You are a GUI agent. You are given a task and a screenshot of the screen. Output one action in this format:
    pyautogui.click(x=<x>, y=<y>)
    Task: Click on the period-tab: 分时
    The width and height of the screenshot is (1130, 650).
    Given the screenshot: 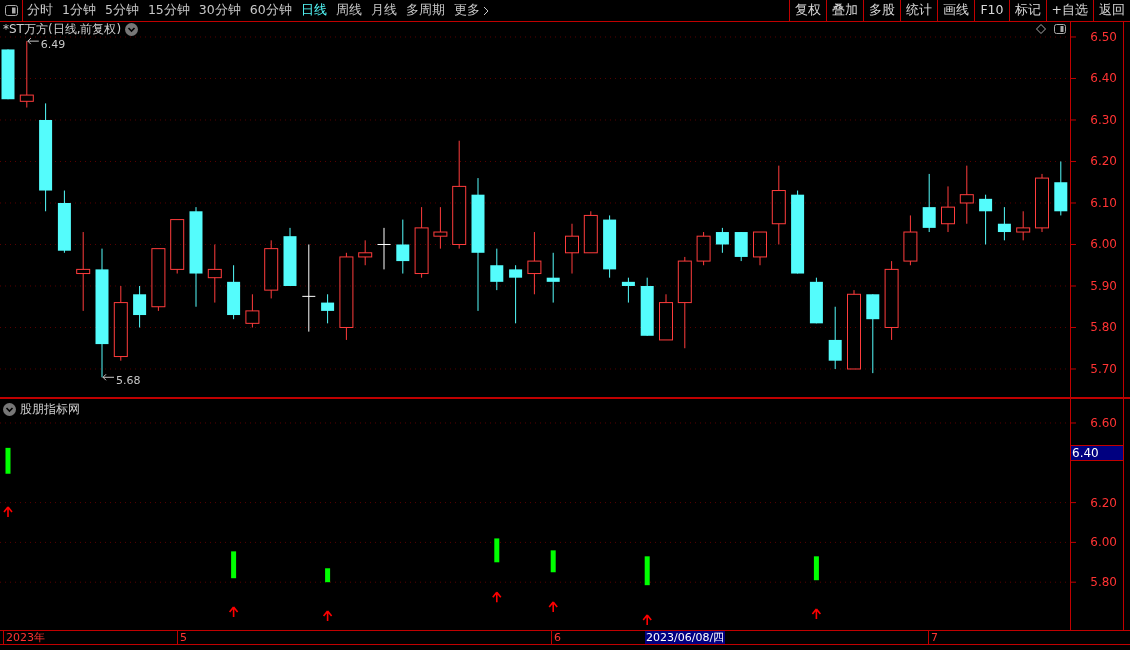 What is the action you would take?
    pyautogui.click(x=40, y=10)
    